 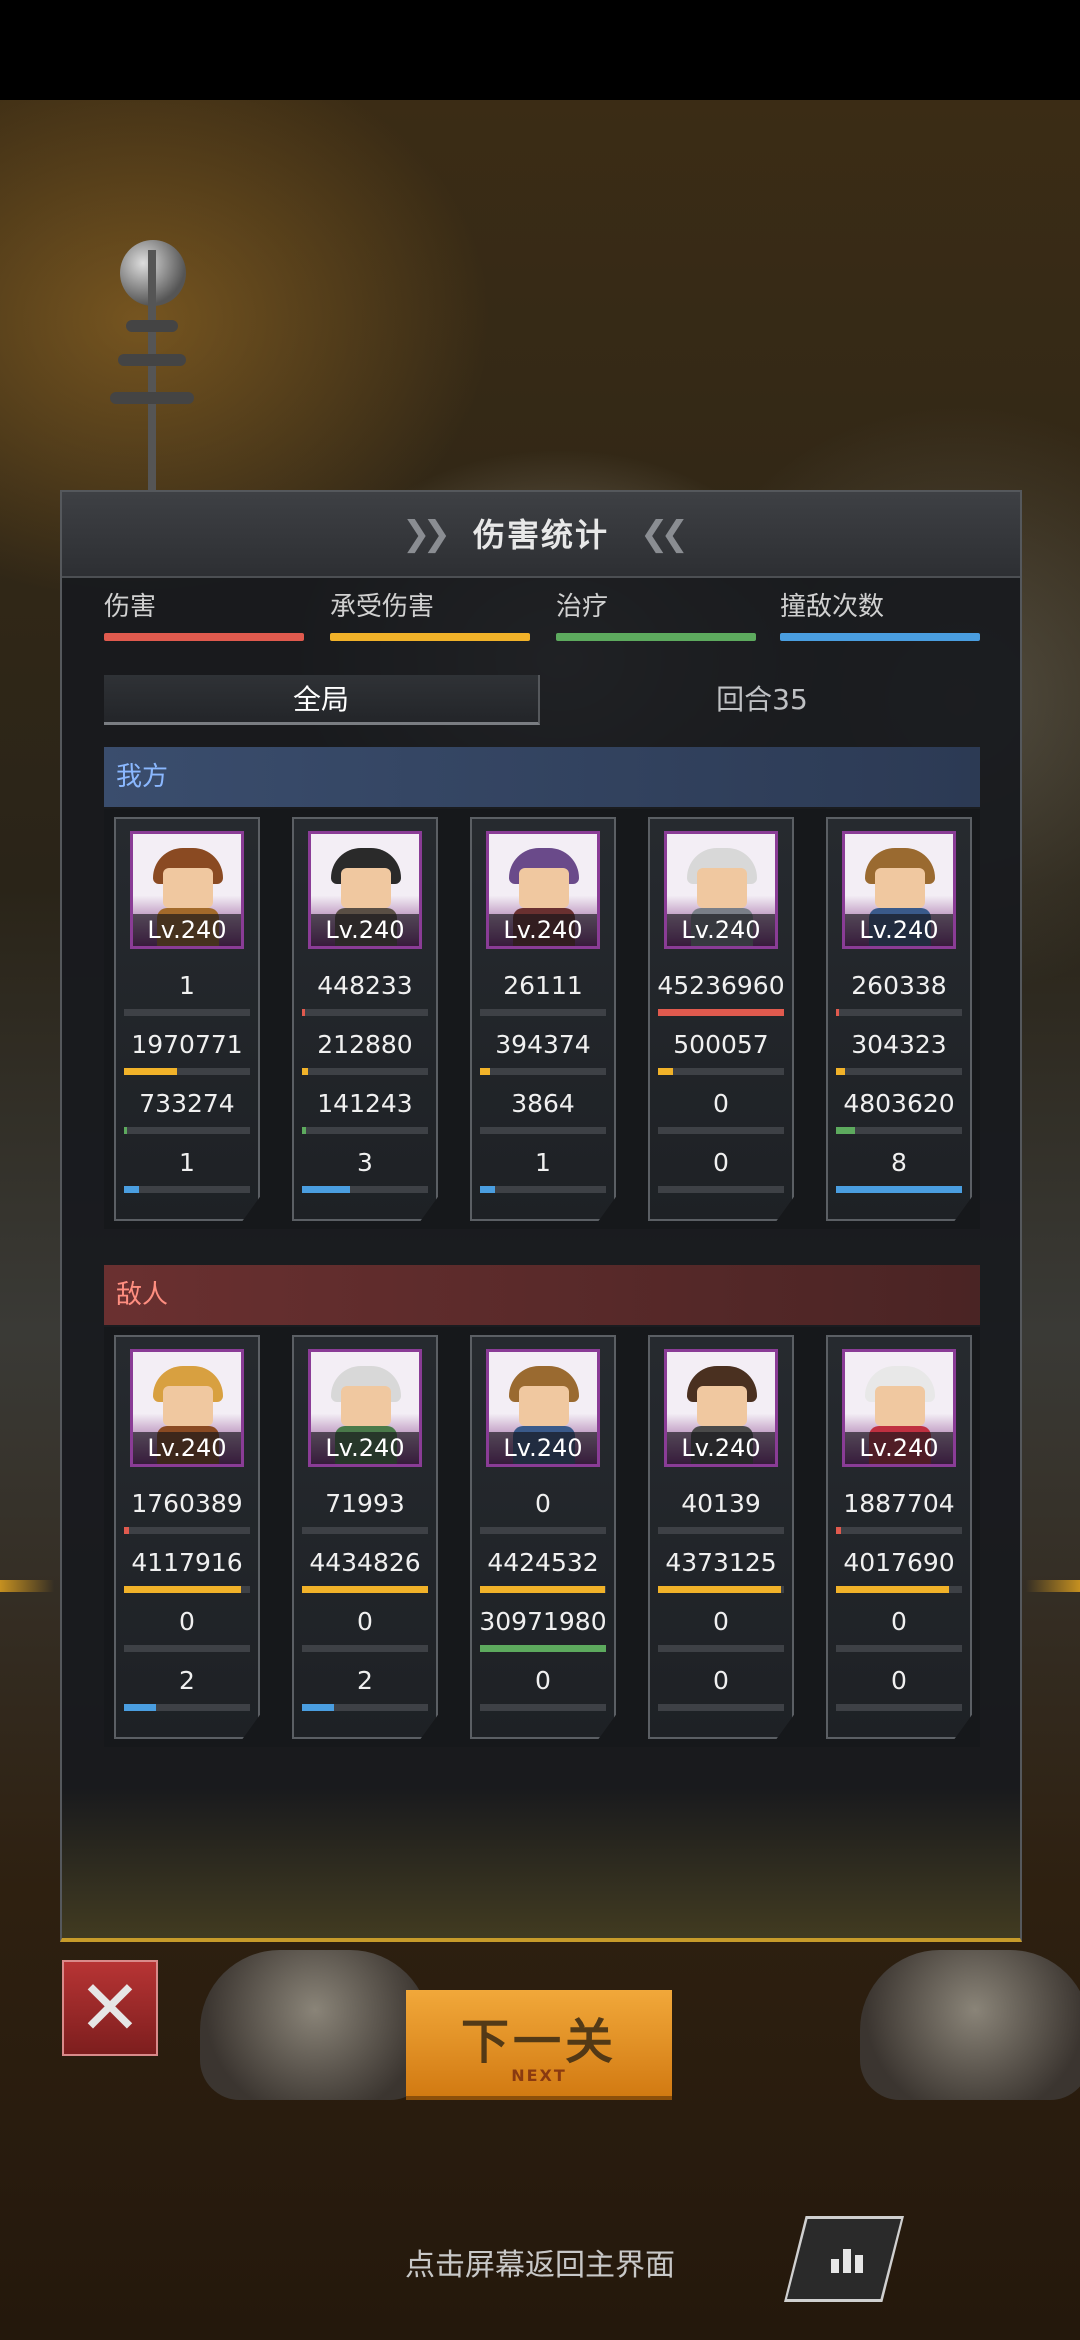 What do you see at coordinates (899, 1019) in the screenshot?
I see `ally-card: Lv.240 260338 304323 4803620 8` at bounding box center [899, 1019].